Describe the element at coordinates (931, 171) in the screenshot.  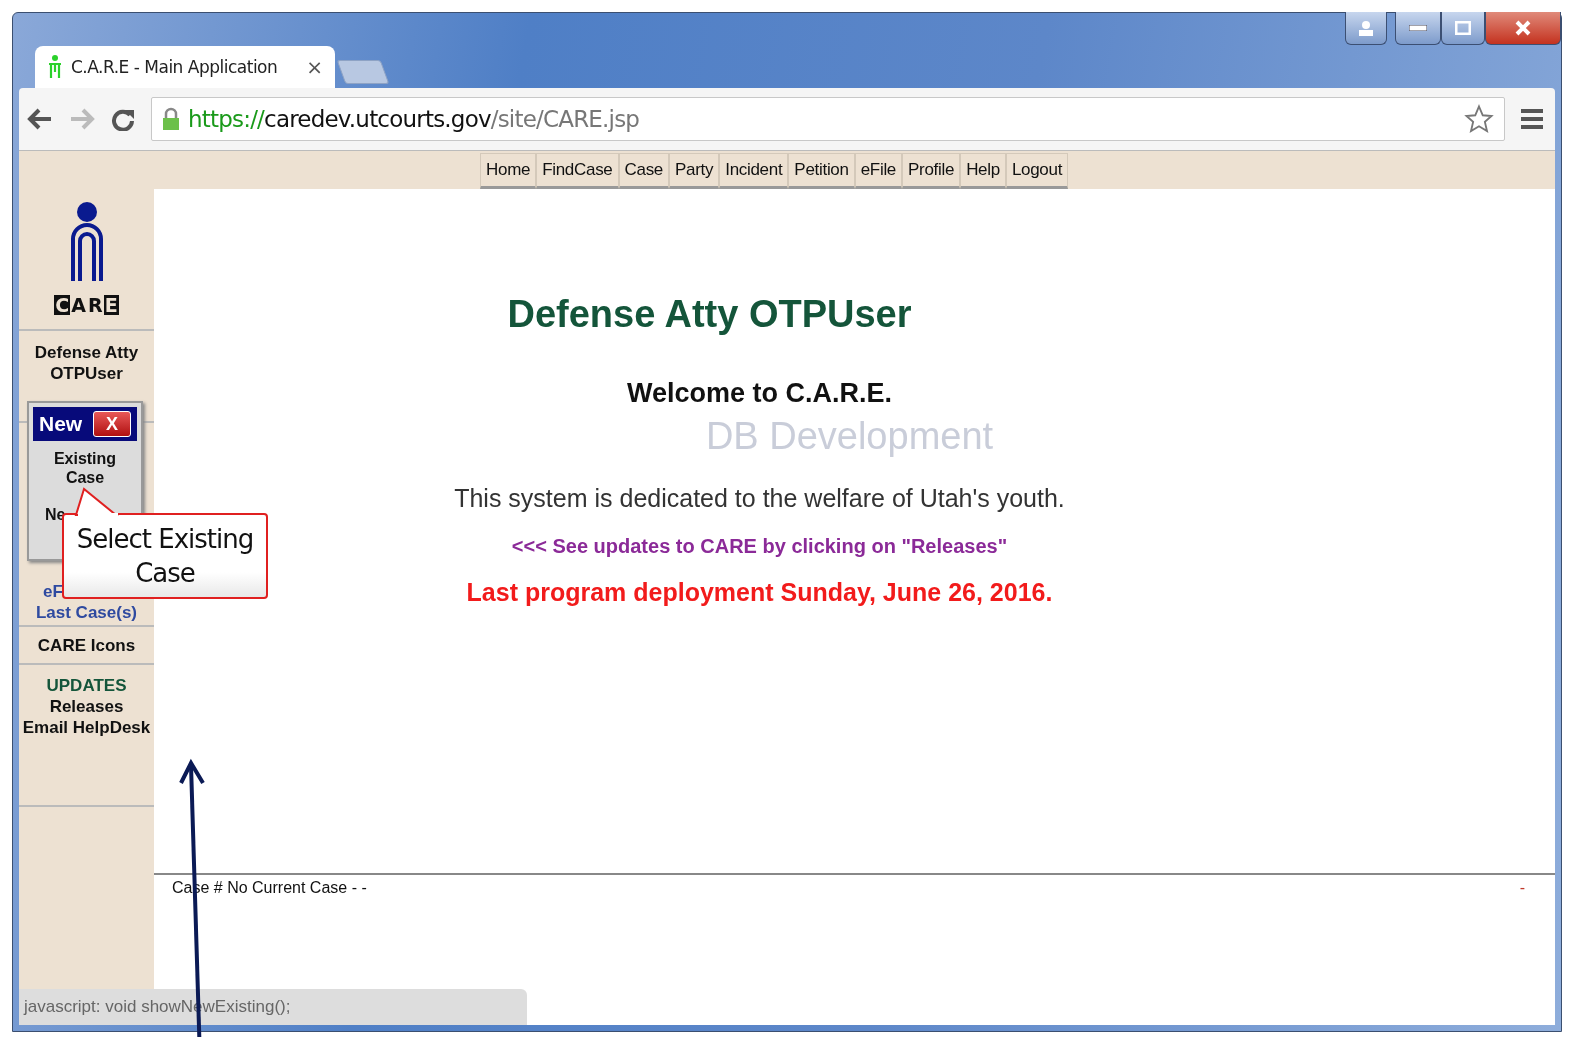
I see `nav-button: Profile` at that location.